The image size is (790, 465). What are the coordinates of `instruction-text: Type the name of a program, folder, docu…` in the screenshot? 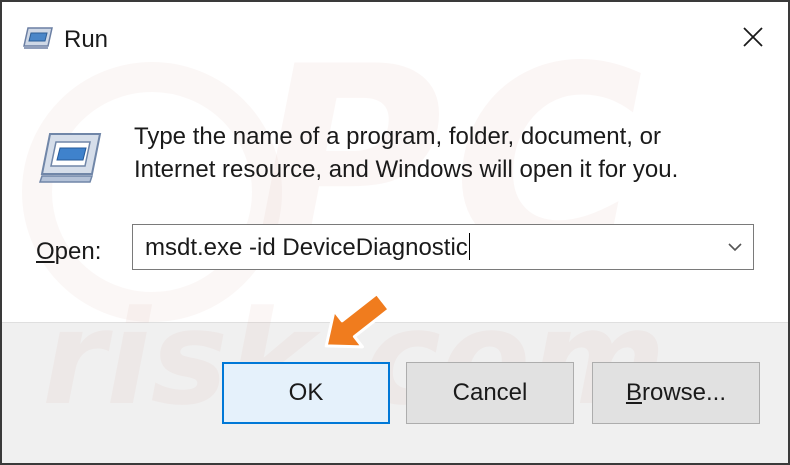 It's located at (434, 153).